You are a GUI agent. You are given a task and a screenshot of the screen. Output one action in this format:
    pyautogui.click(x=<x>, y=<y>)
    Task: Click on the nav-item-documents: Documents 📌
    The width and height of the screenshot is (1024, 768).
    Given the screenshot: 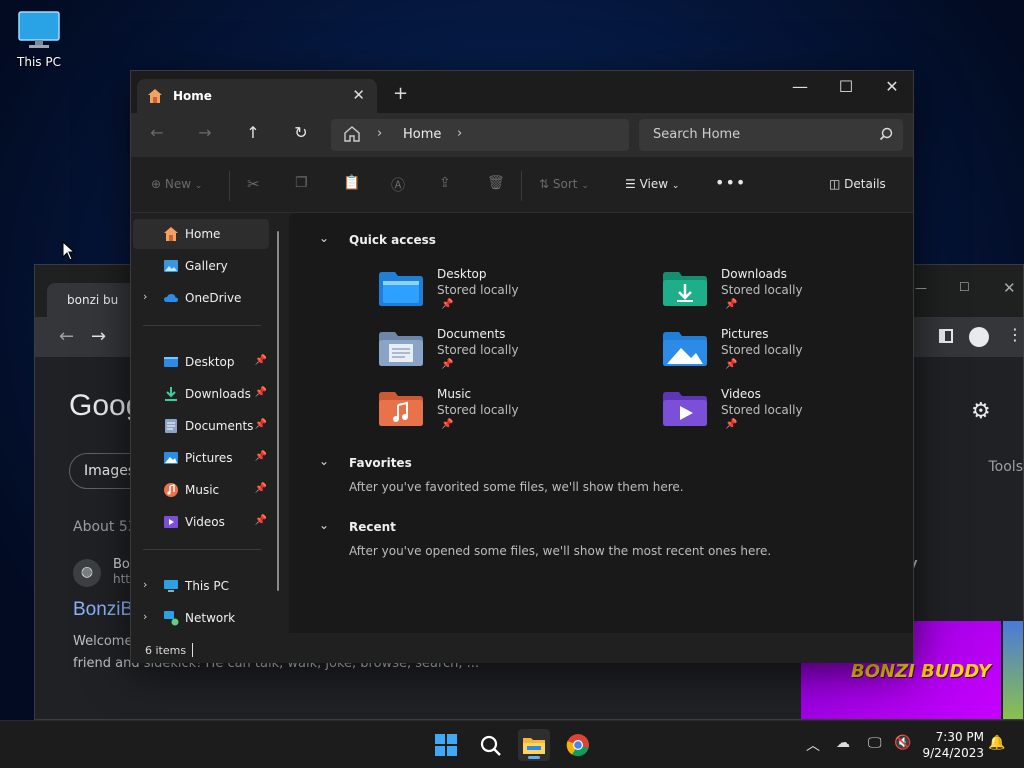 What is the action you would take?
    pyautogui.click(x=201, y=426)
    